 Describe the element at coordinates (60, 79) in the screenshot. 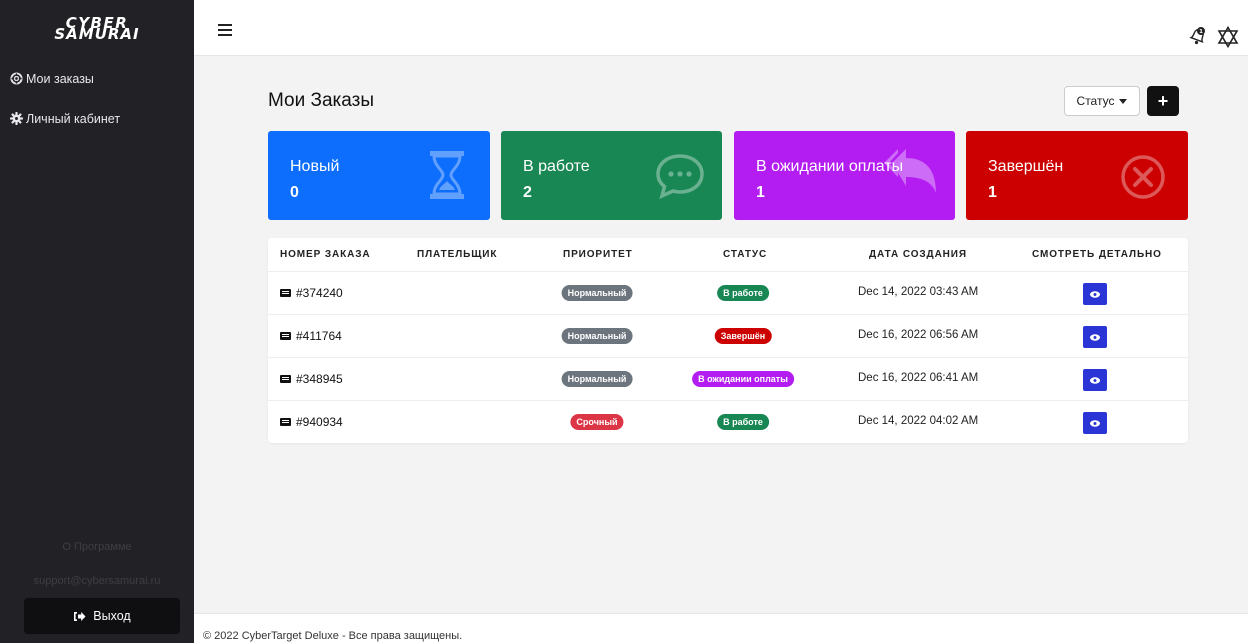

I see `sidebar-item-label: Мои заказы` at that location.